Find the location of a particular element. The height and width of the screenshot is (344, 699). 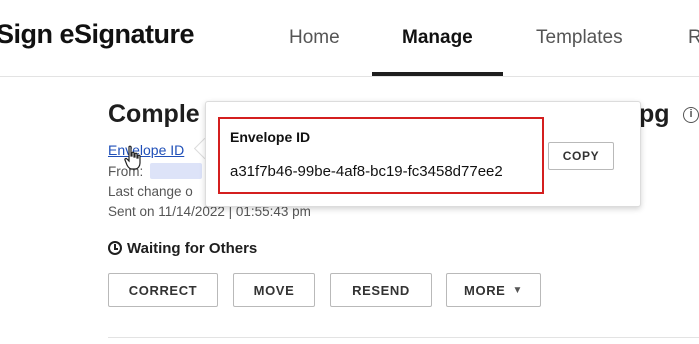

last-change-text: Last change o is located at coordinates (150, 191).